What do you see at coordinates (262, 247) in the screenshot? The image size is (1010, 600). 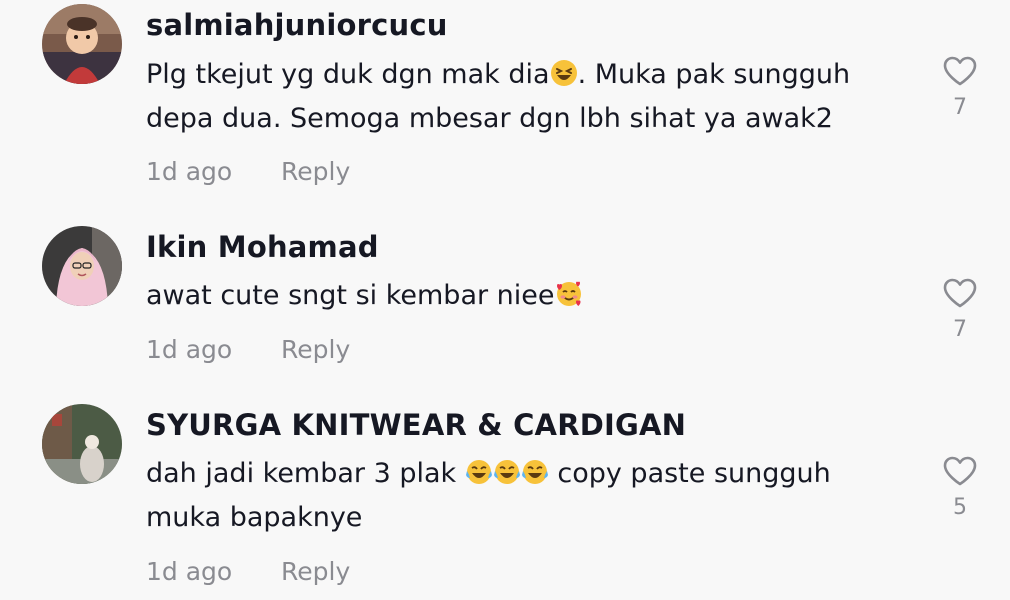 I see `comment-username: Ikin Mohamad` at bounding box center [262, 247].